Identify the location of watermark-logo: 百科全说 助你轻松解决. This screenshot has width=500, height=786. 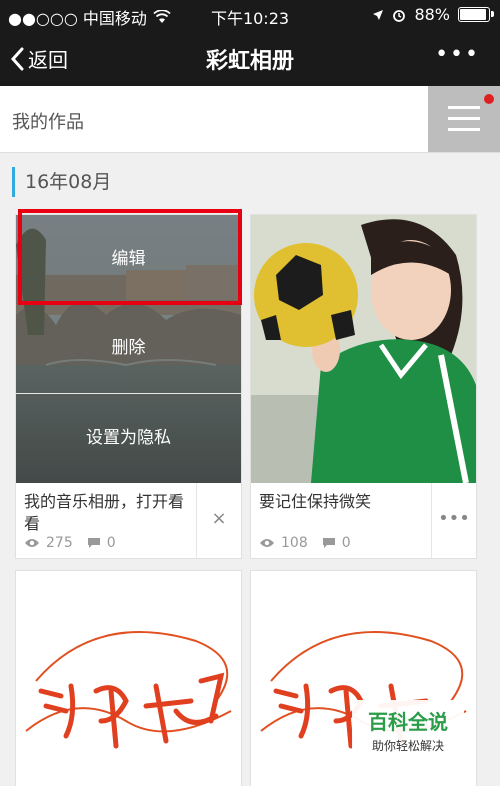
(408, 730).